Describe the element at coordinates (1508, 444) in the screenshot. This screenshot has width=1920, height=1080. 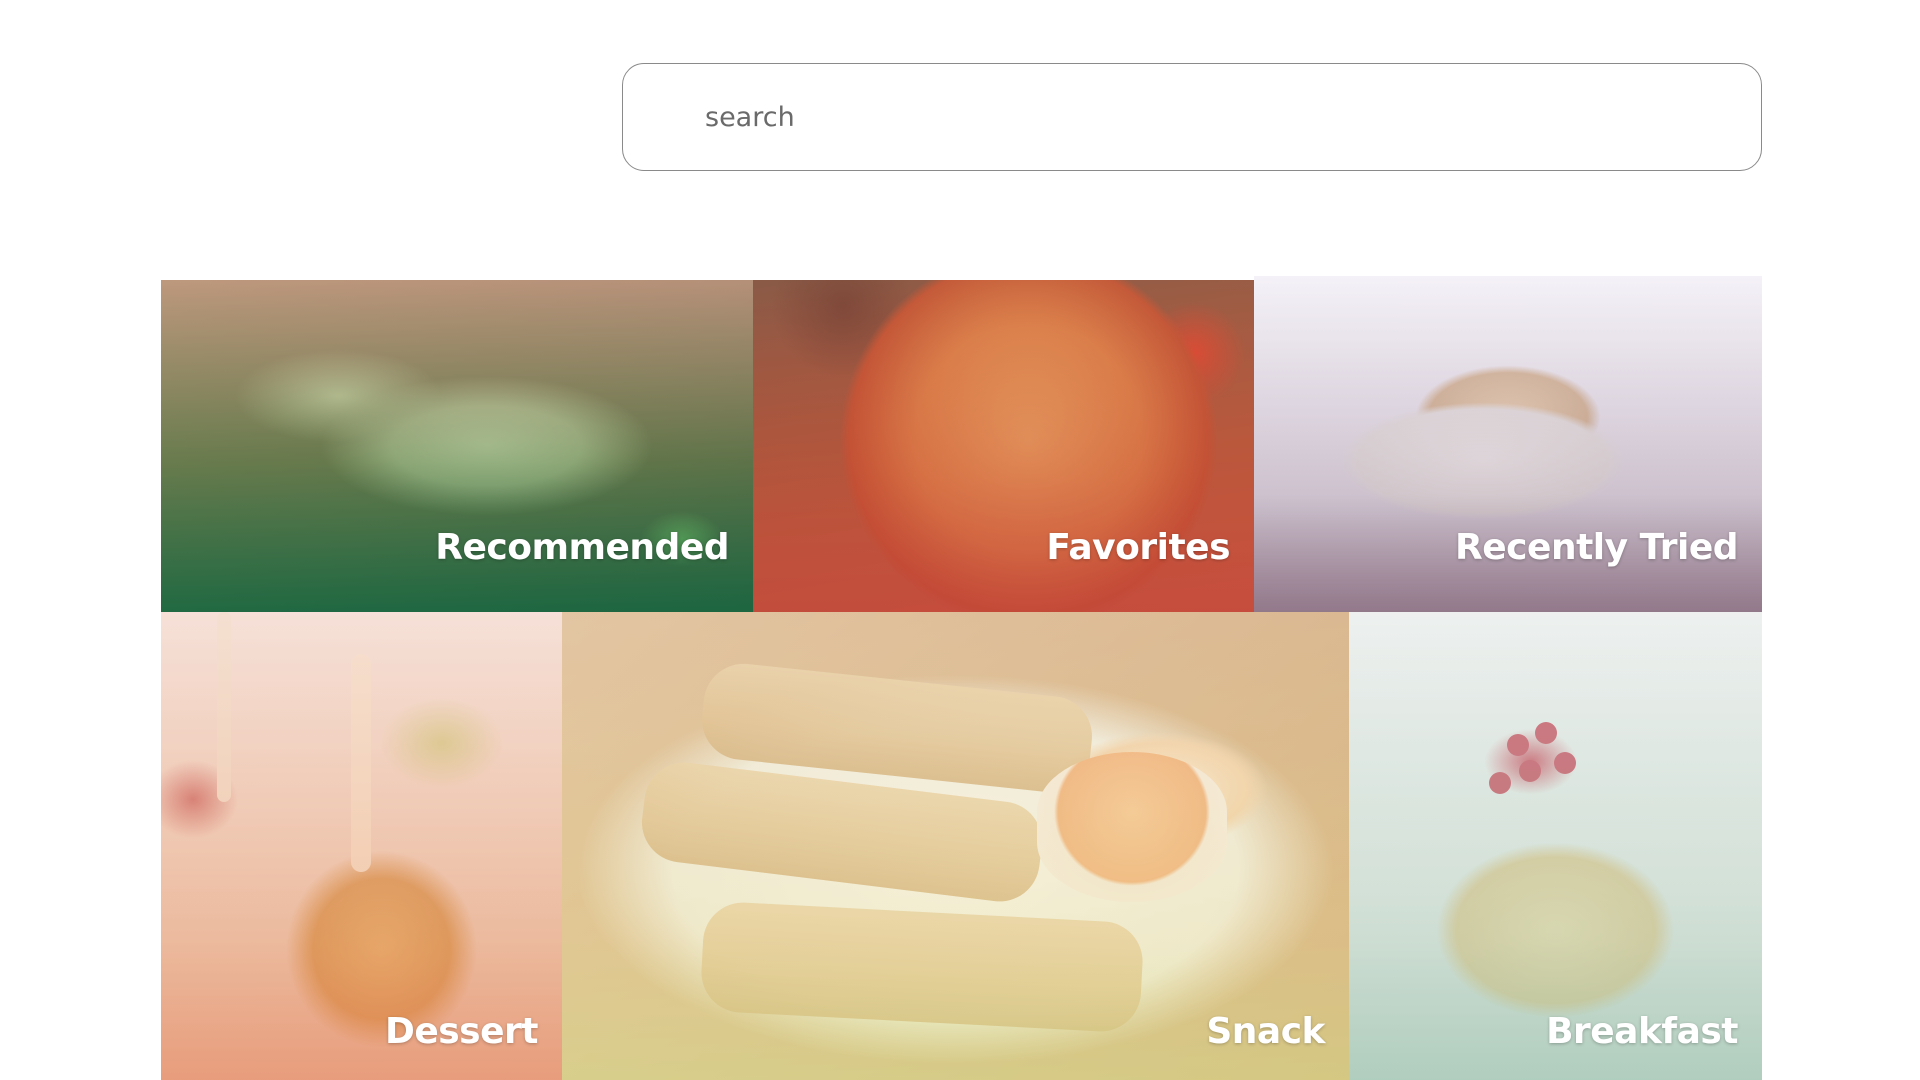
I see `category-tile-recently-tried: Recently Tried` at that location.